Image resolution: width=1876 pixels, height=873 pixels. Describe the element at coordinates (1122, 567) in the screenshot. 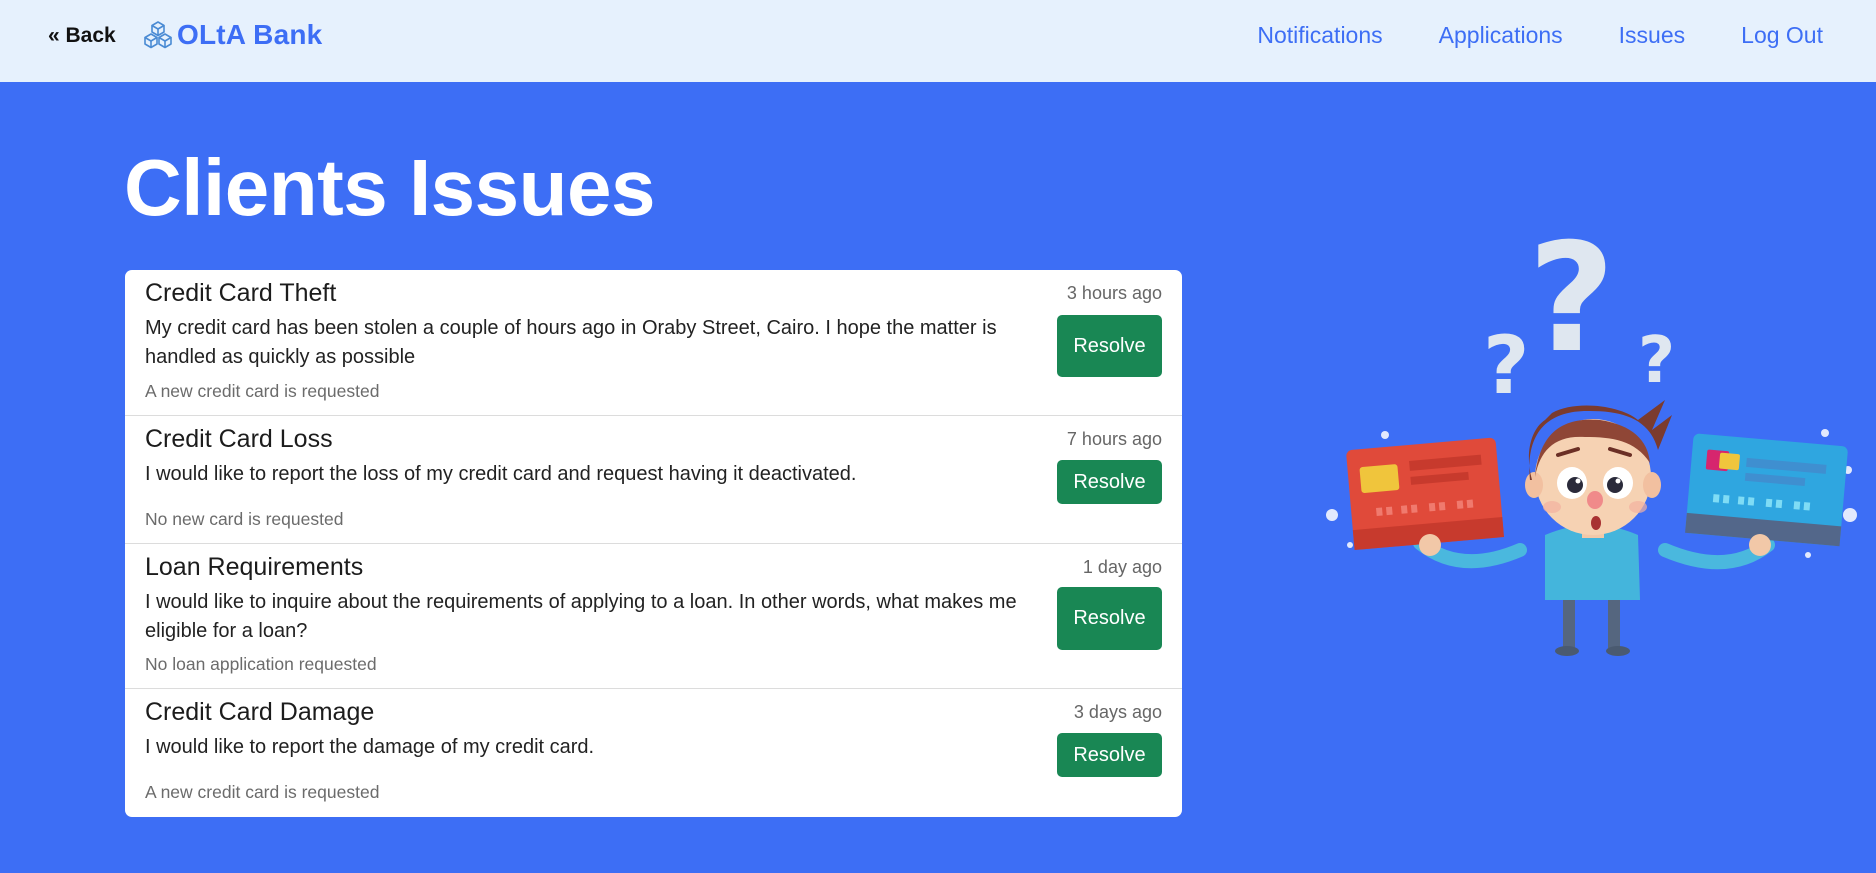

I see `issue-time: 1 day ago` at that location.